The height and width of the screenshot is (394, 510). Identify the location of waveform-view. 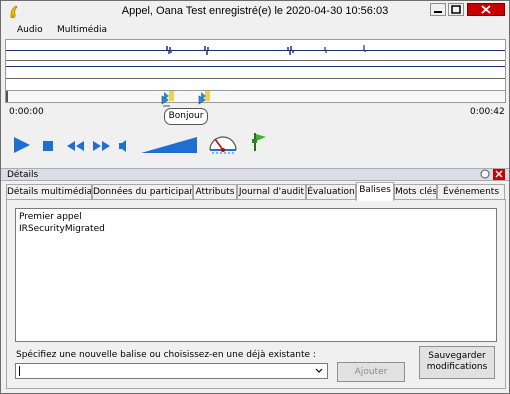
(255, 65).